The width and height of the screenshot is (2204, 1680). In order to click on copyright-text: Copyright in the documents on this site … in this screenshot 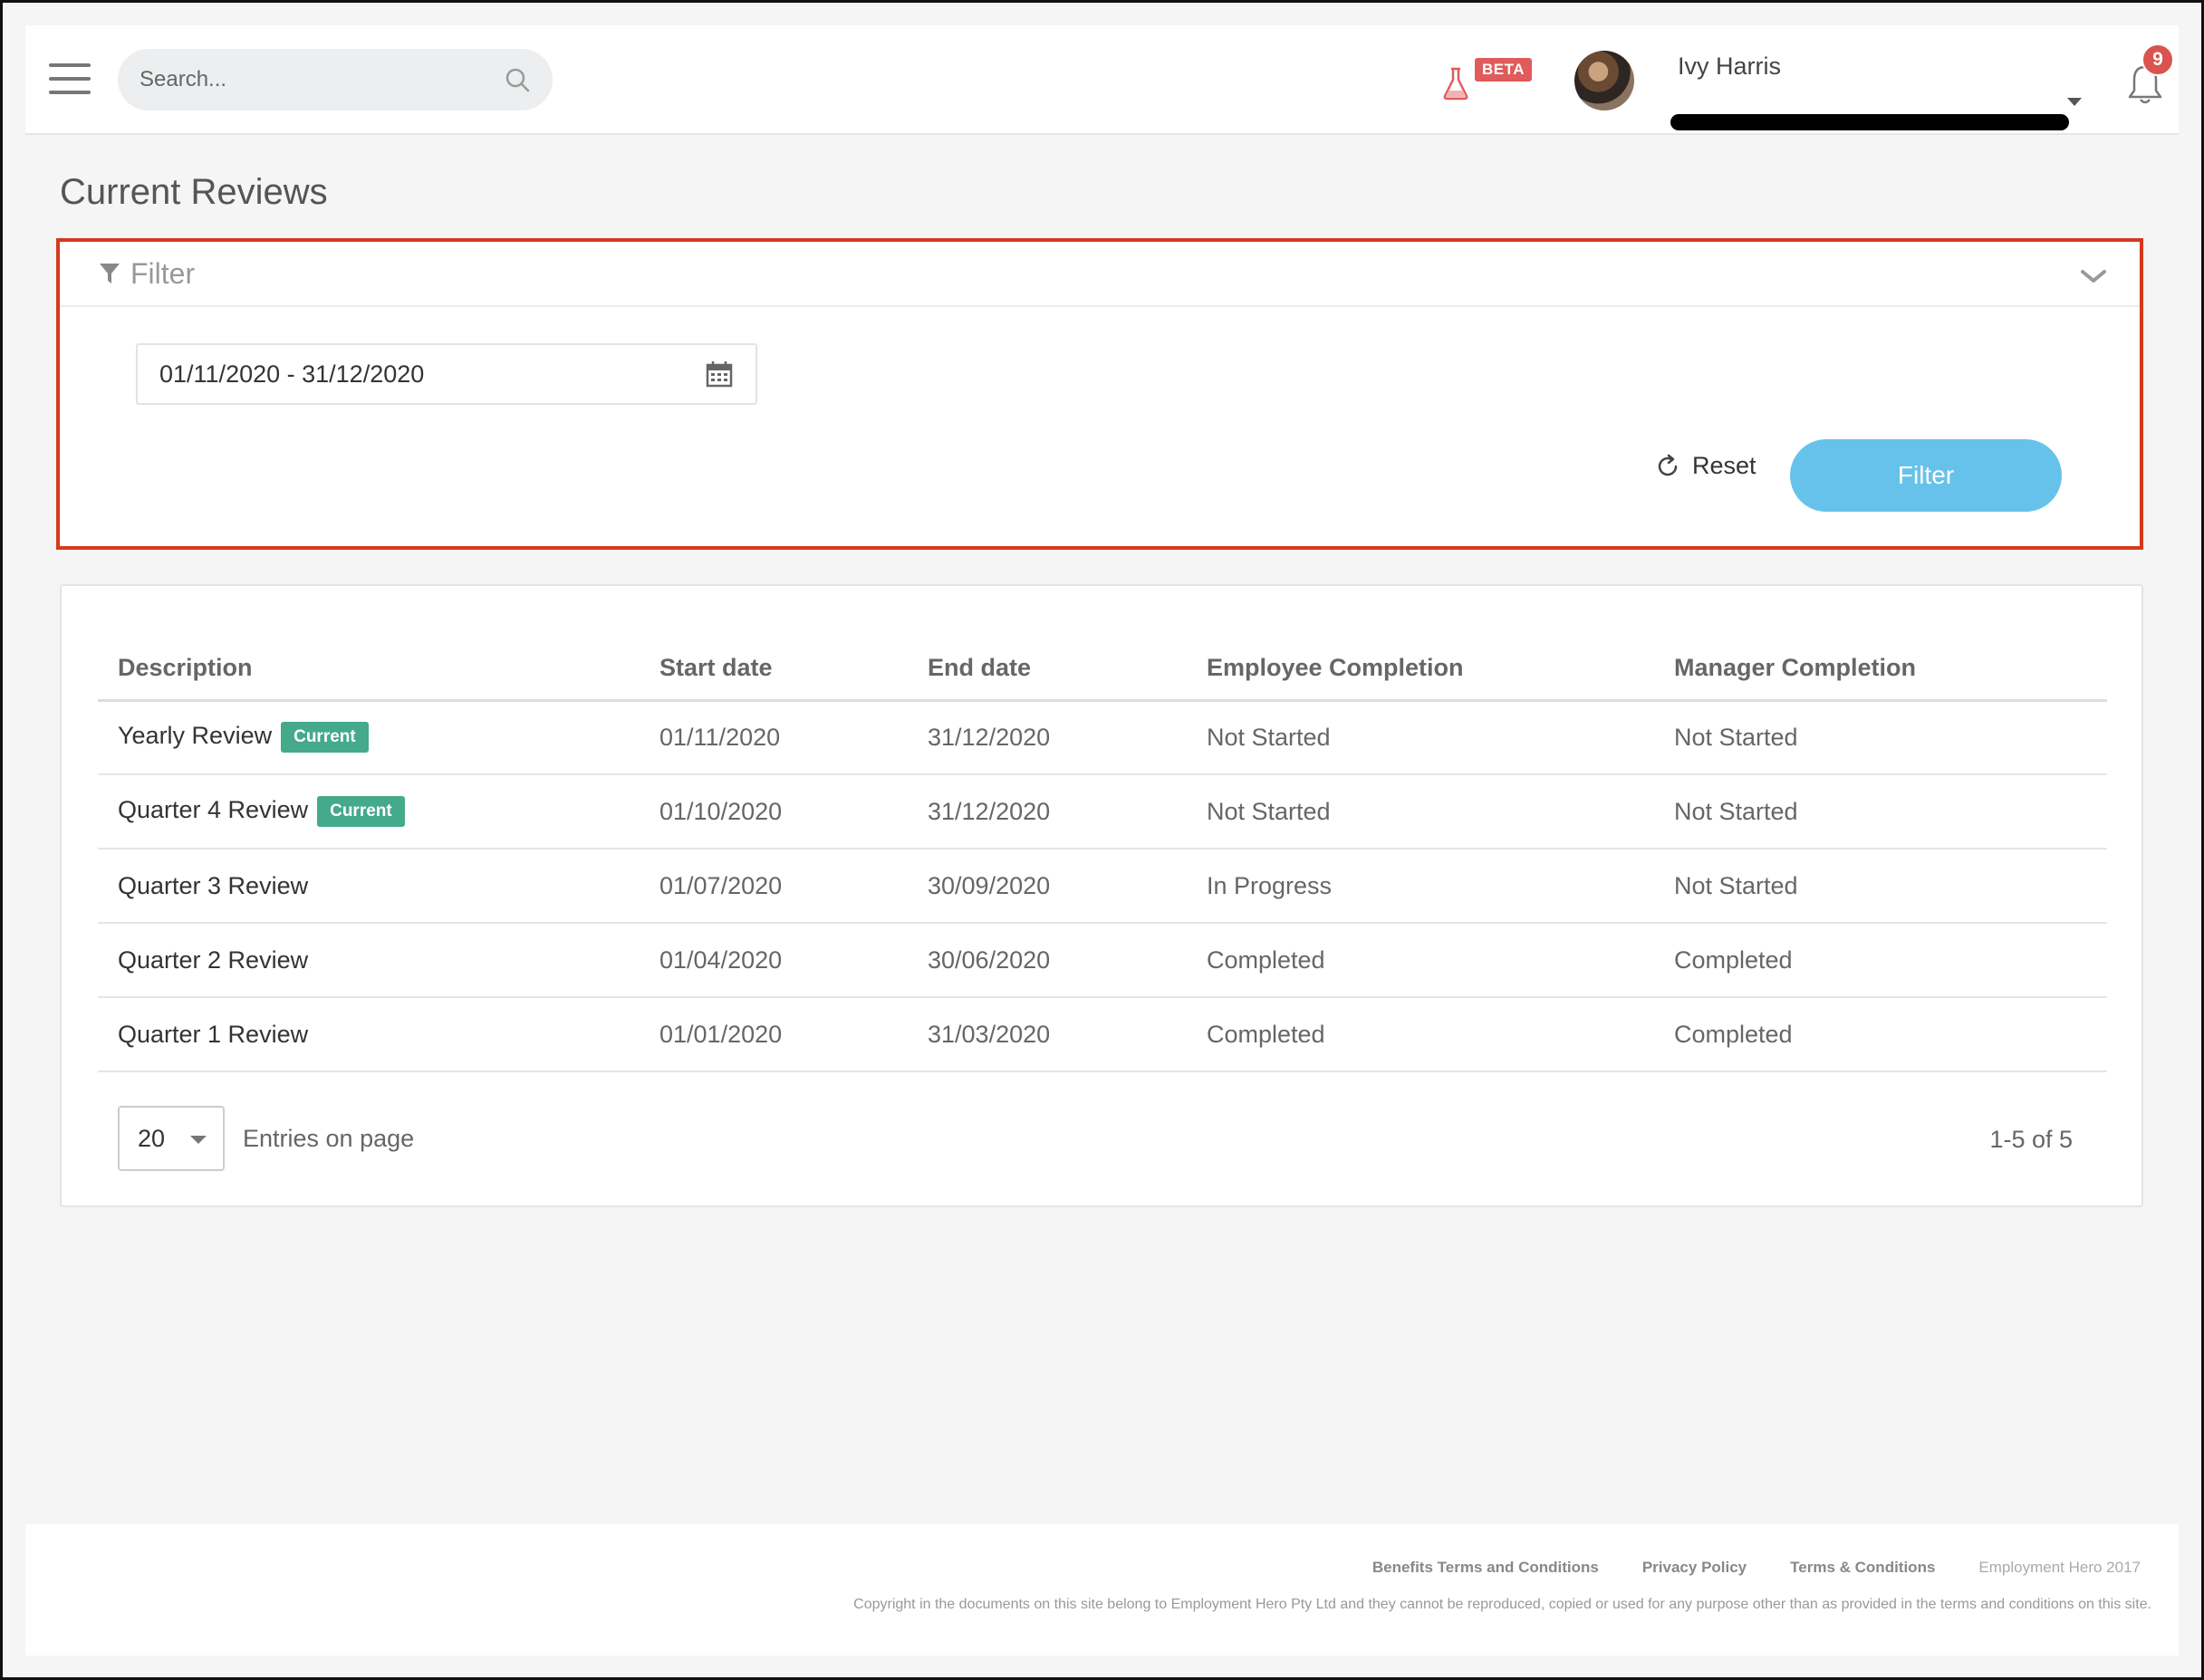, I will do `click(1502, 1604)`.